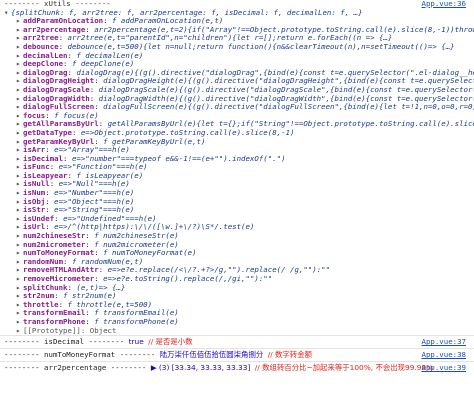 This screenshot has width=474, height=401. What do you see at coordinates (237, 202) in the screenshot?
I see `property-row: ▸ isObj: e=>"Object"===h(e)` at bounding box center [237, 202].